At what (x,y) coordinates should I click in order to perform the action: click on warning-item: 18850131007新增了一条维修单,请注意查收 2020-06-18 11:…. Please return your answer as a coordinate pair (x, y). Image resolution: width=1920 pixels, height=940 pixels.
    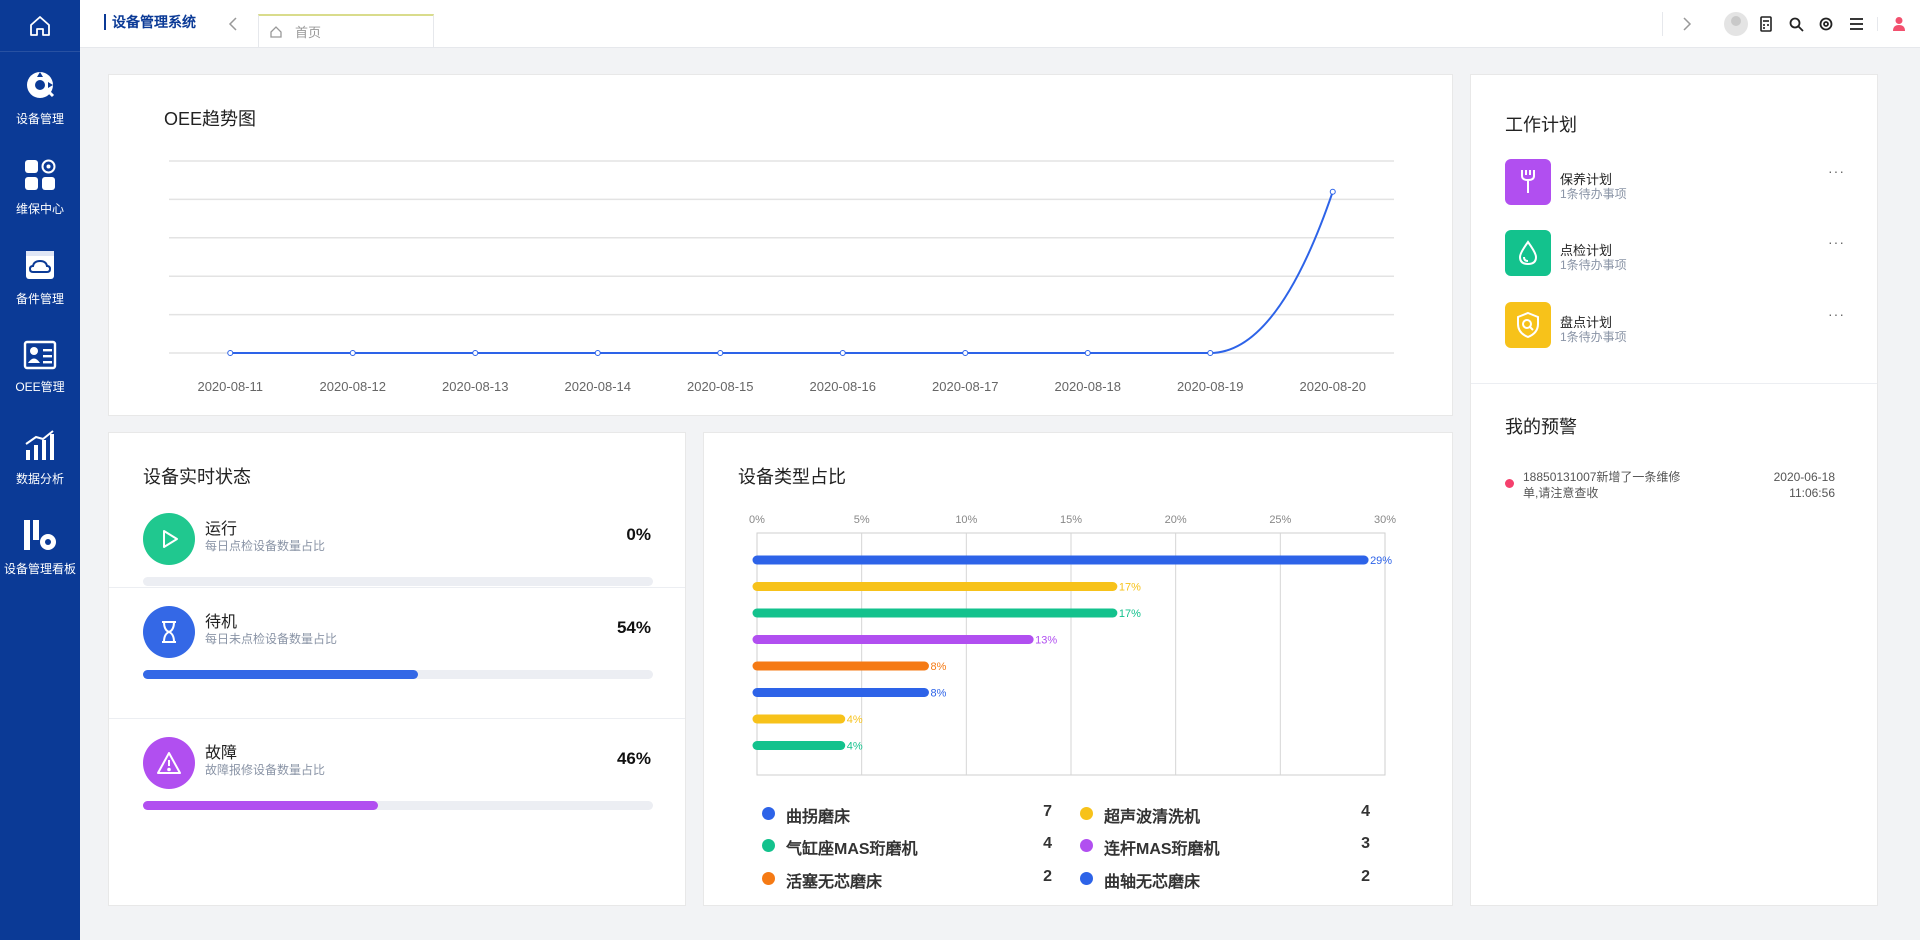
    Looking at the image, I should click on (1670, 486).